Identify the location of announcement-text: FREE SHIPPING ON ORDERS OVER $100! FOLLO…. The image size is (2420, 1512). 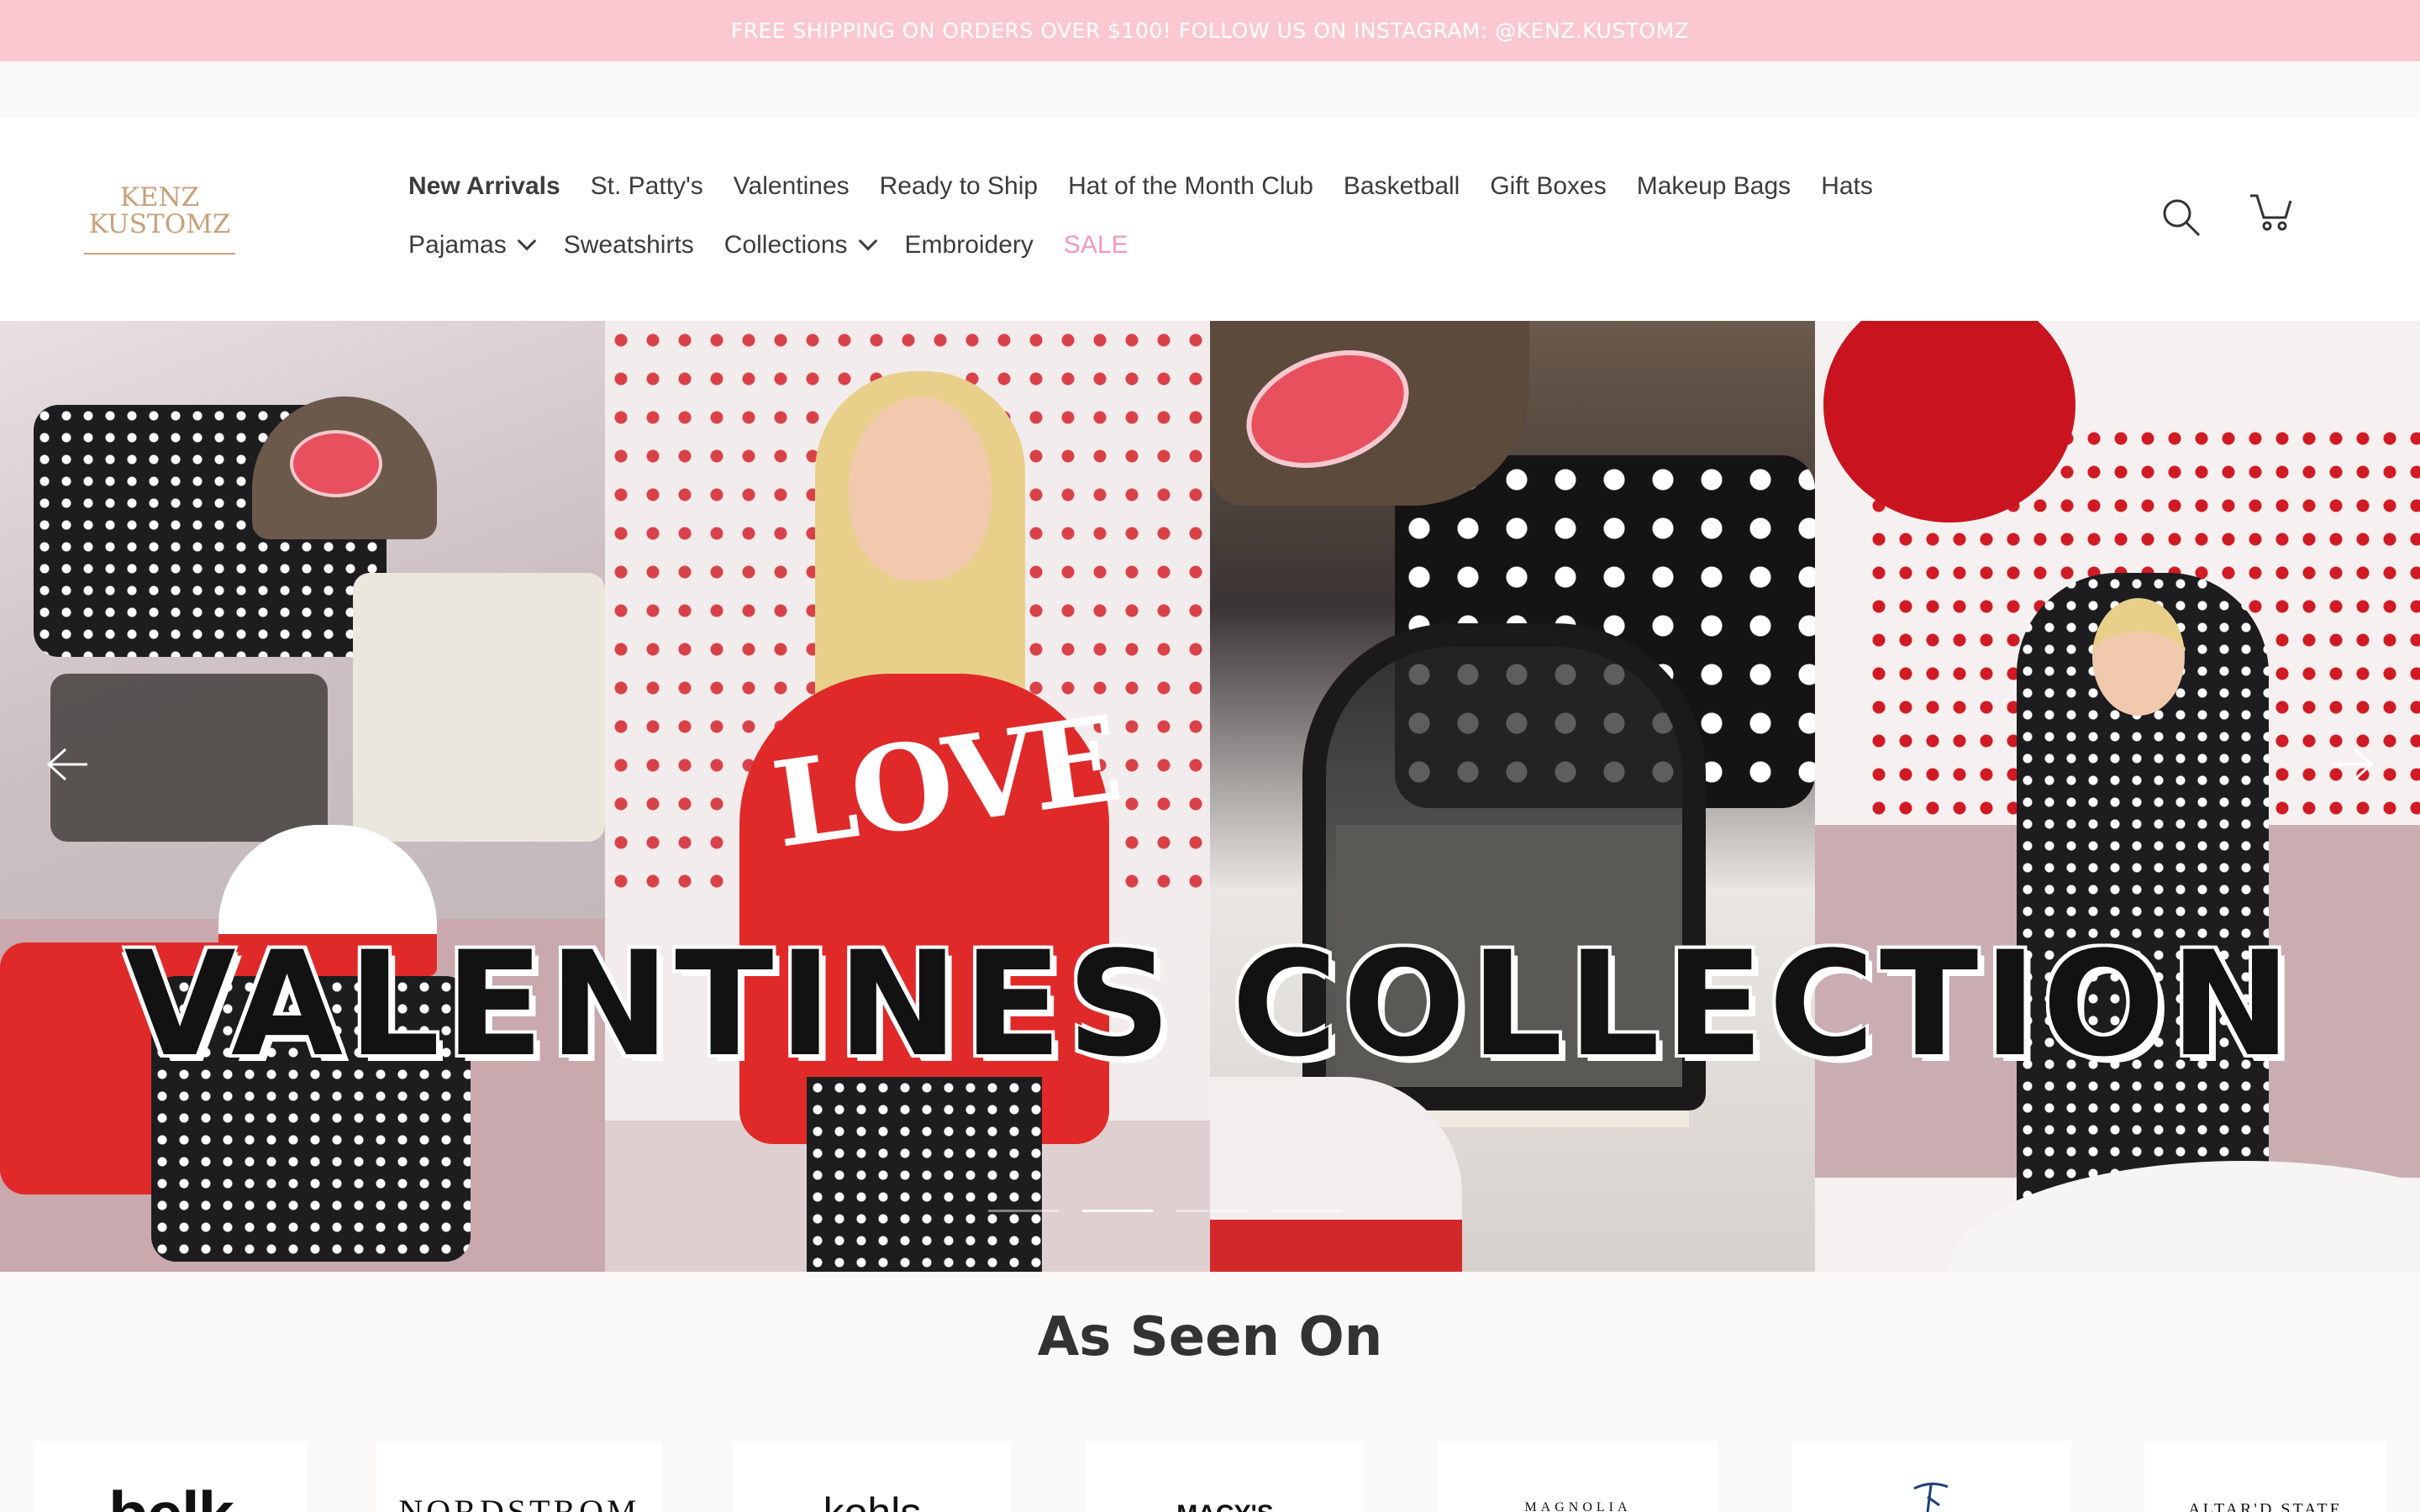
(1210, 30).